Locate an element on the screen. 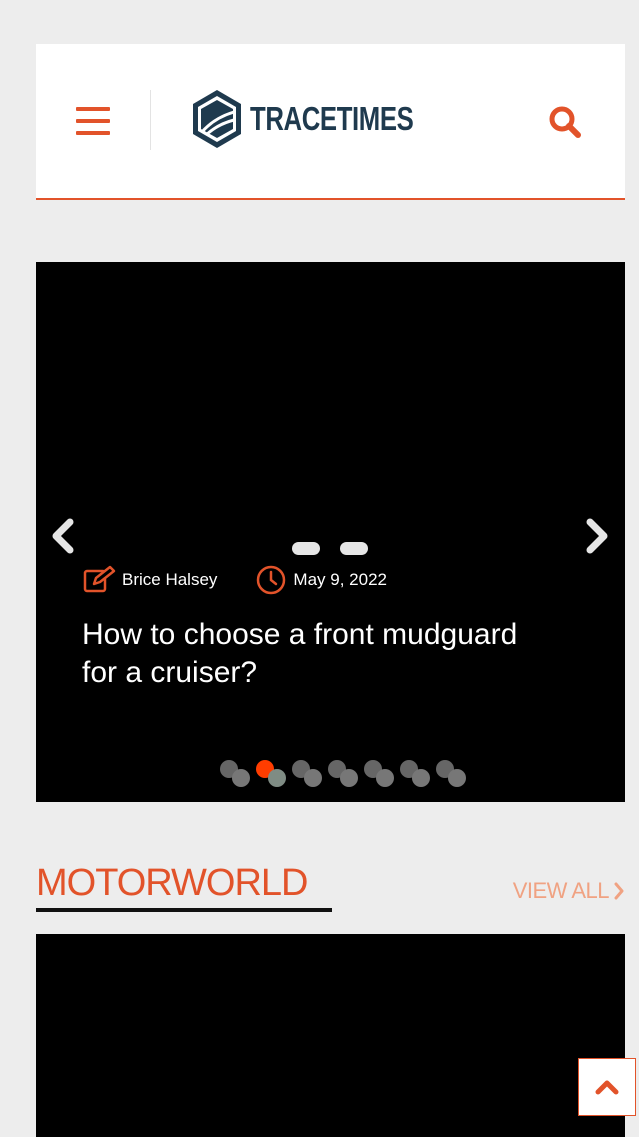  section-underline is located at coordinates (184, 910).